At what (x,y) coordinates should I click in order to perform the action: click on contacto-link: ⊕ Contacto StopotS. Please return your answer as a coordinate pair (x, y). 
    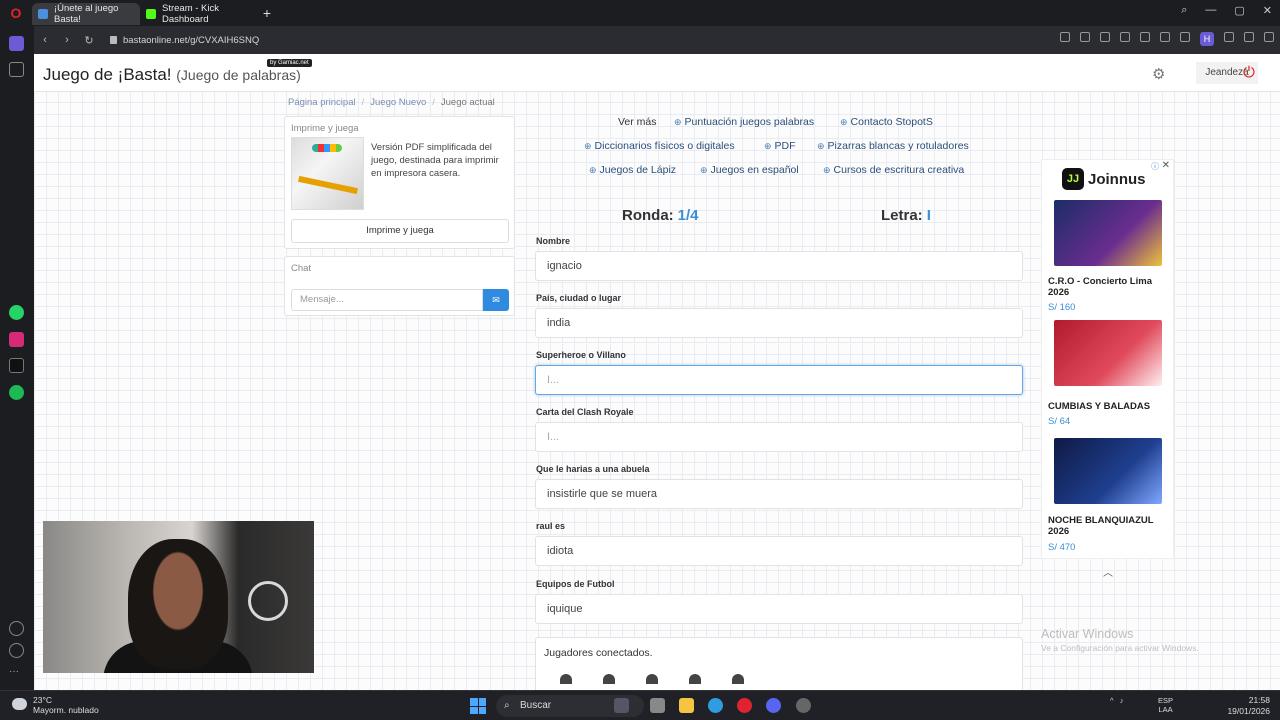
    Looking at the image, I should click on (886, 122).